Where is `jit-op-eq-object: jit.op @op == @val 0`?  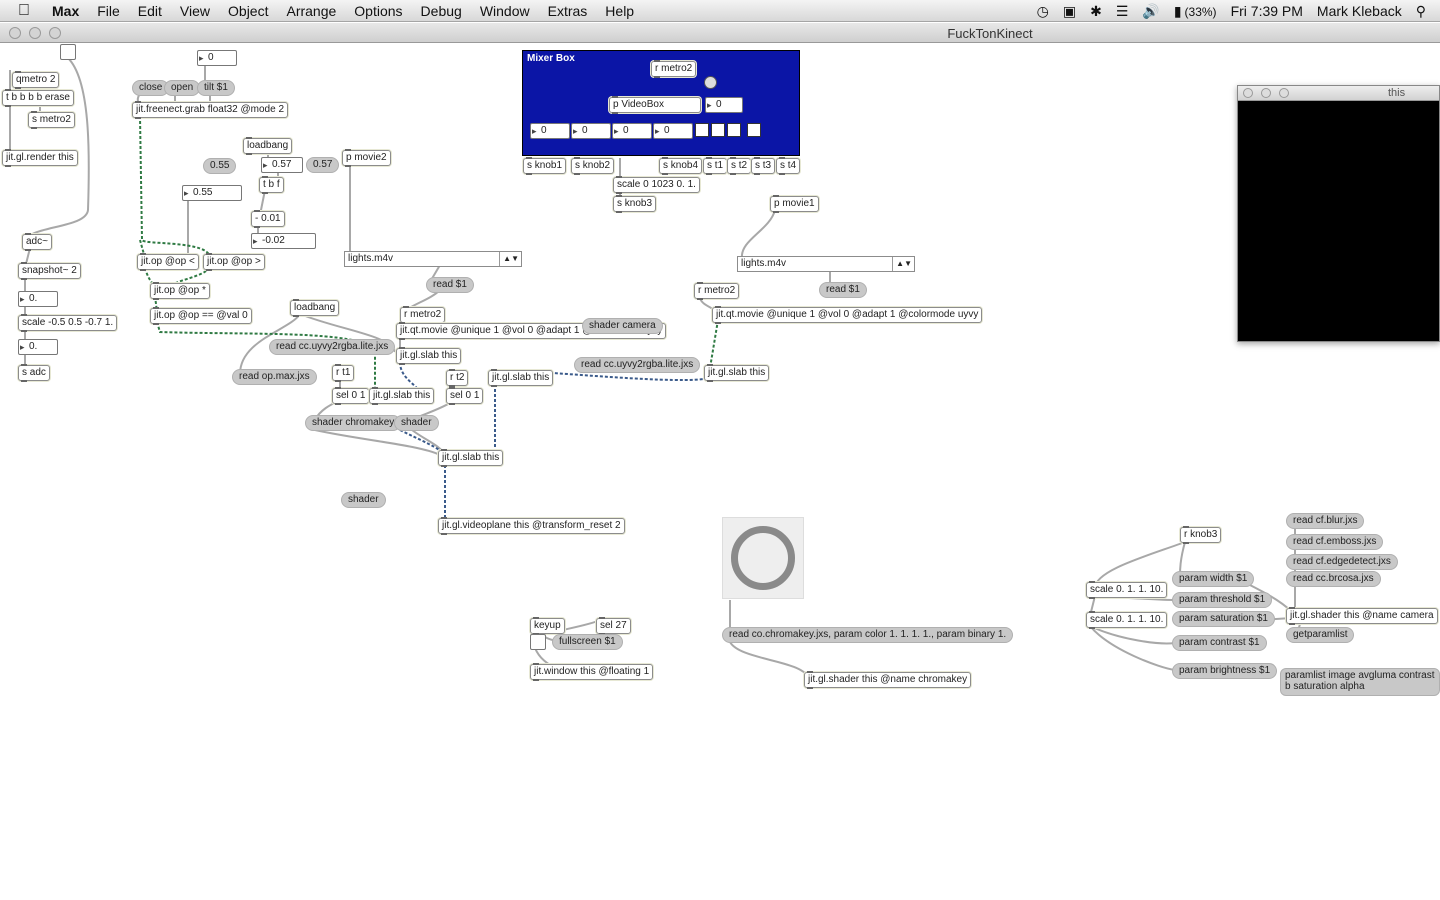 jit-op-eq-object: jit.op @op == @val 0 is located at coordinates (201, 316).